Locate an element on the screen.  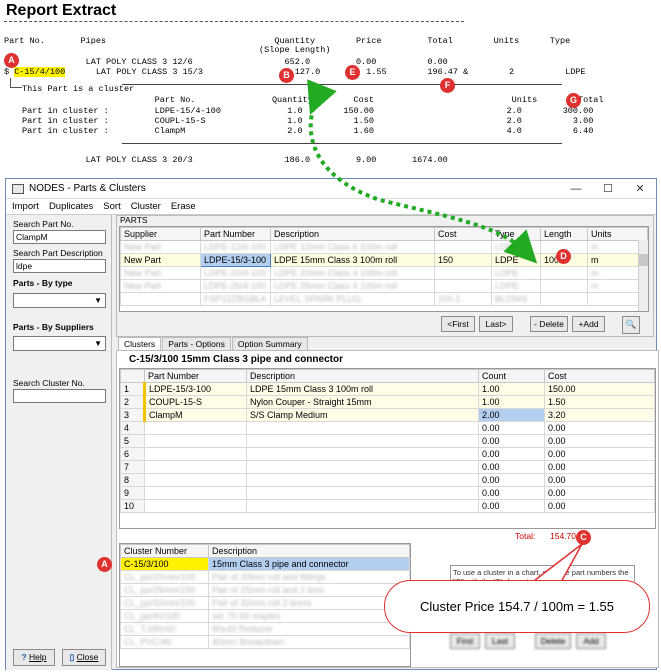
marker-a: A is located at coordinates (11, 60).